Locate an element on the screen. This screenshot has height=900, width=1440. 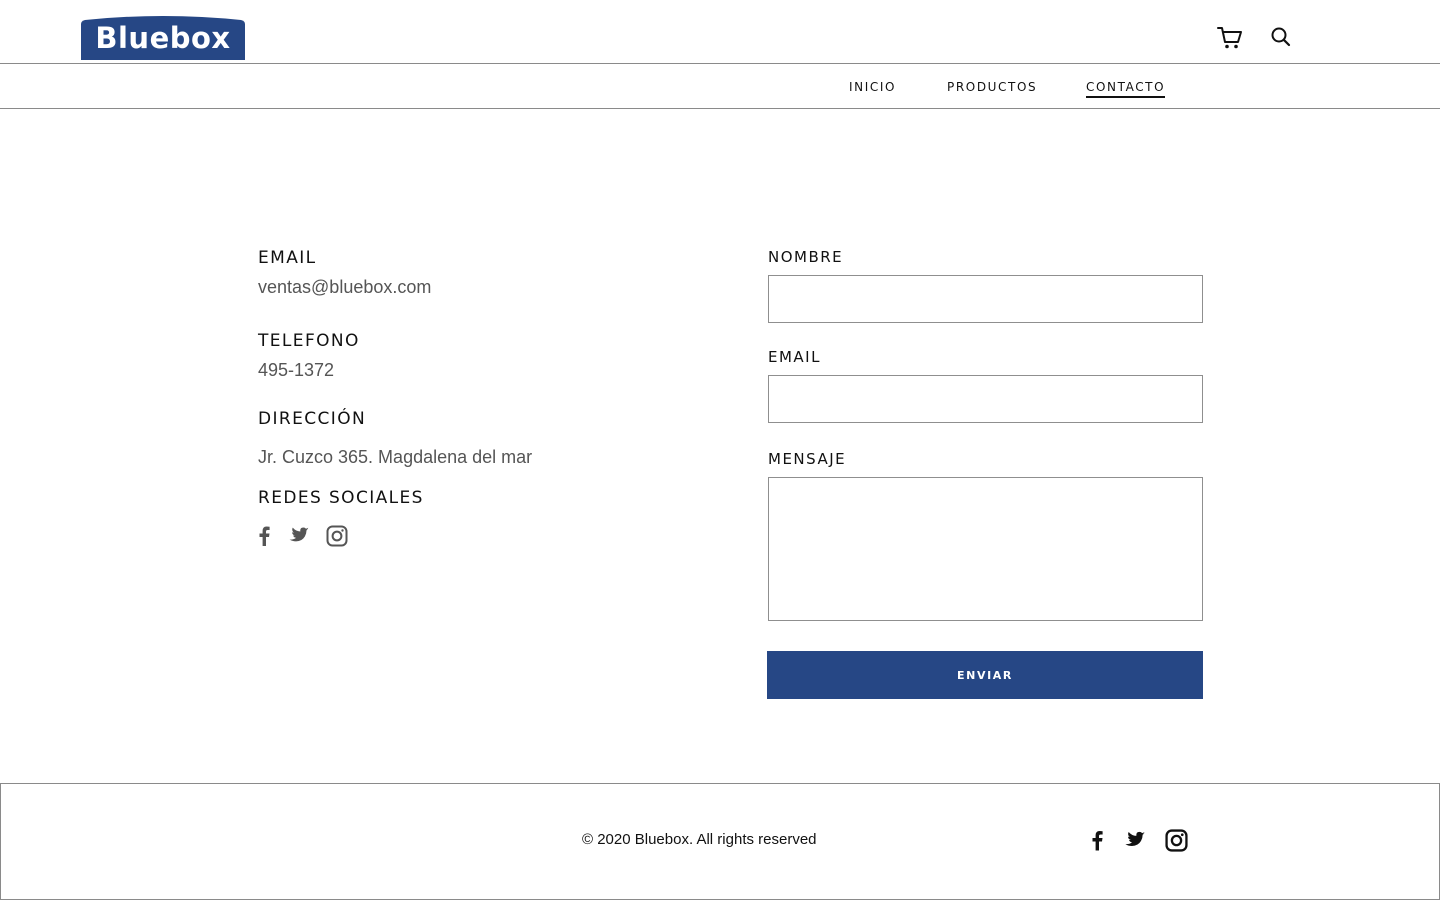
email-value: ventas@bluebox.com is located at coordinates (345, 287).